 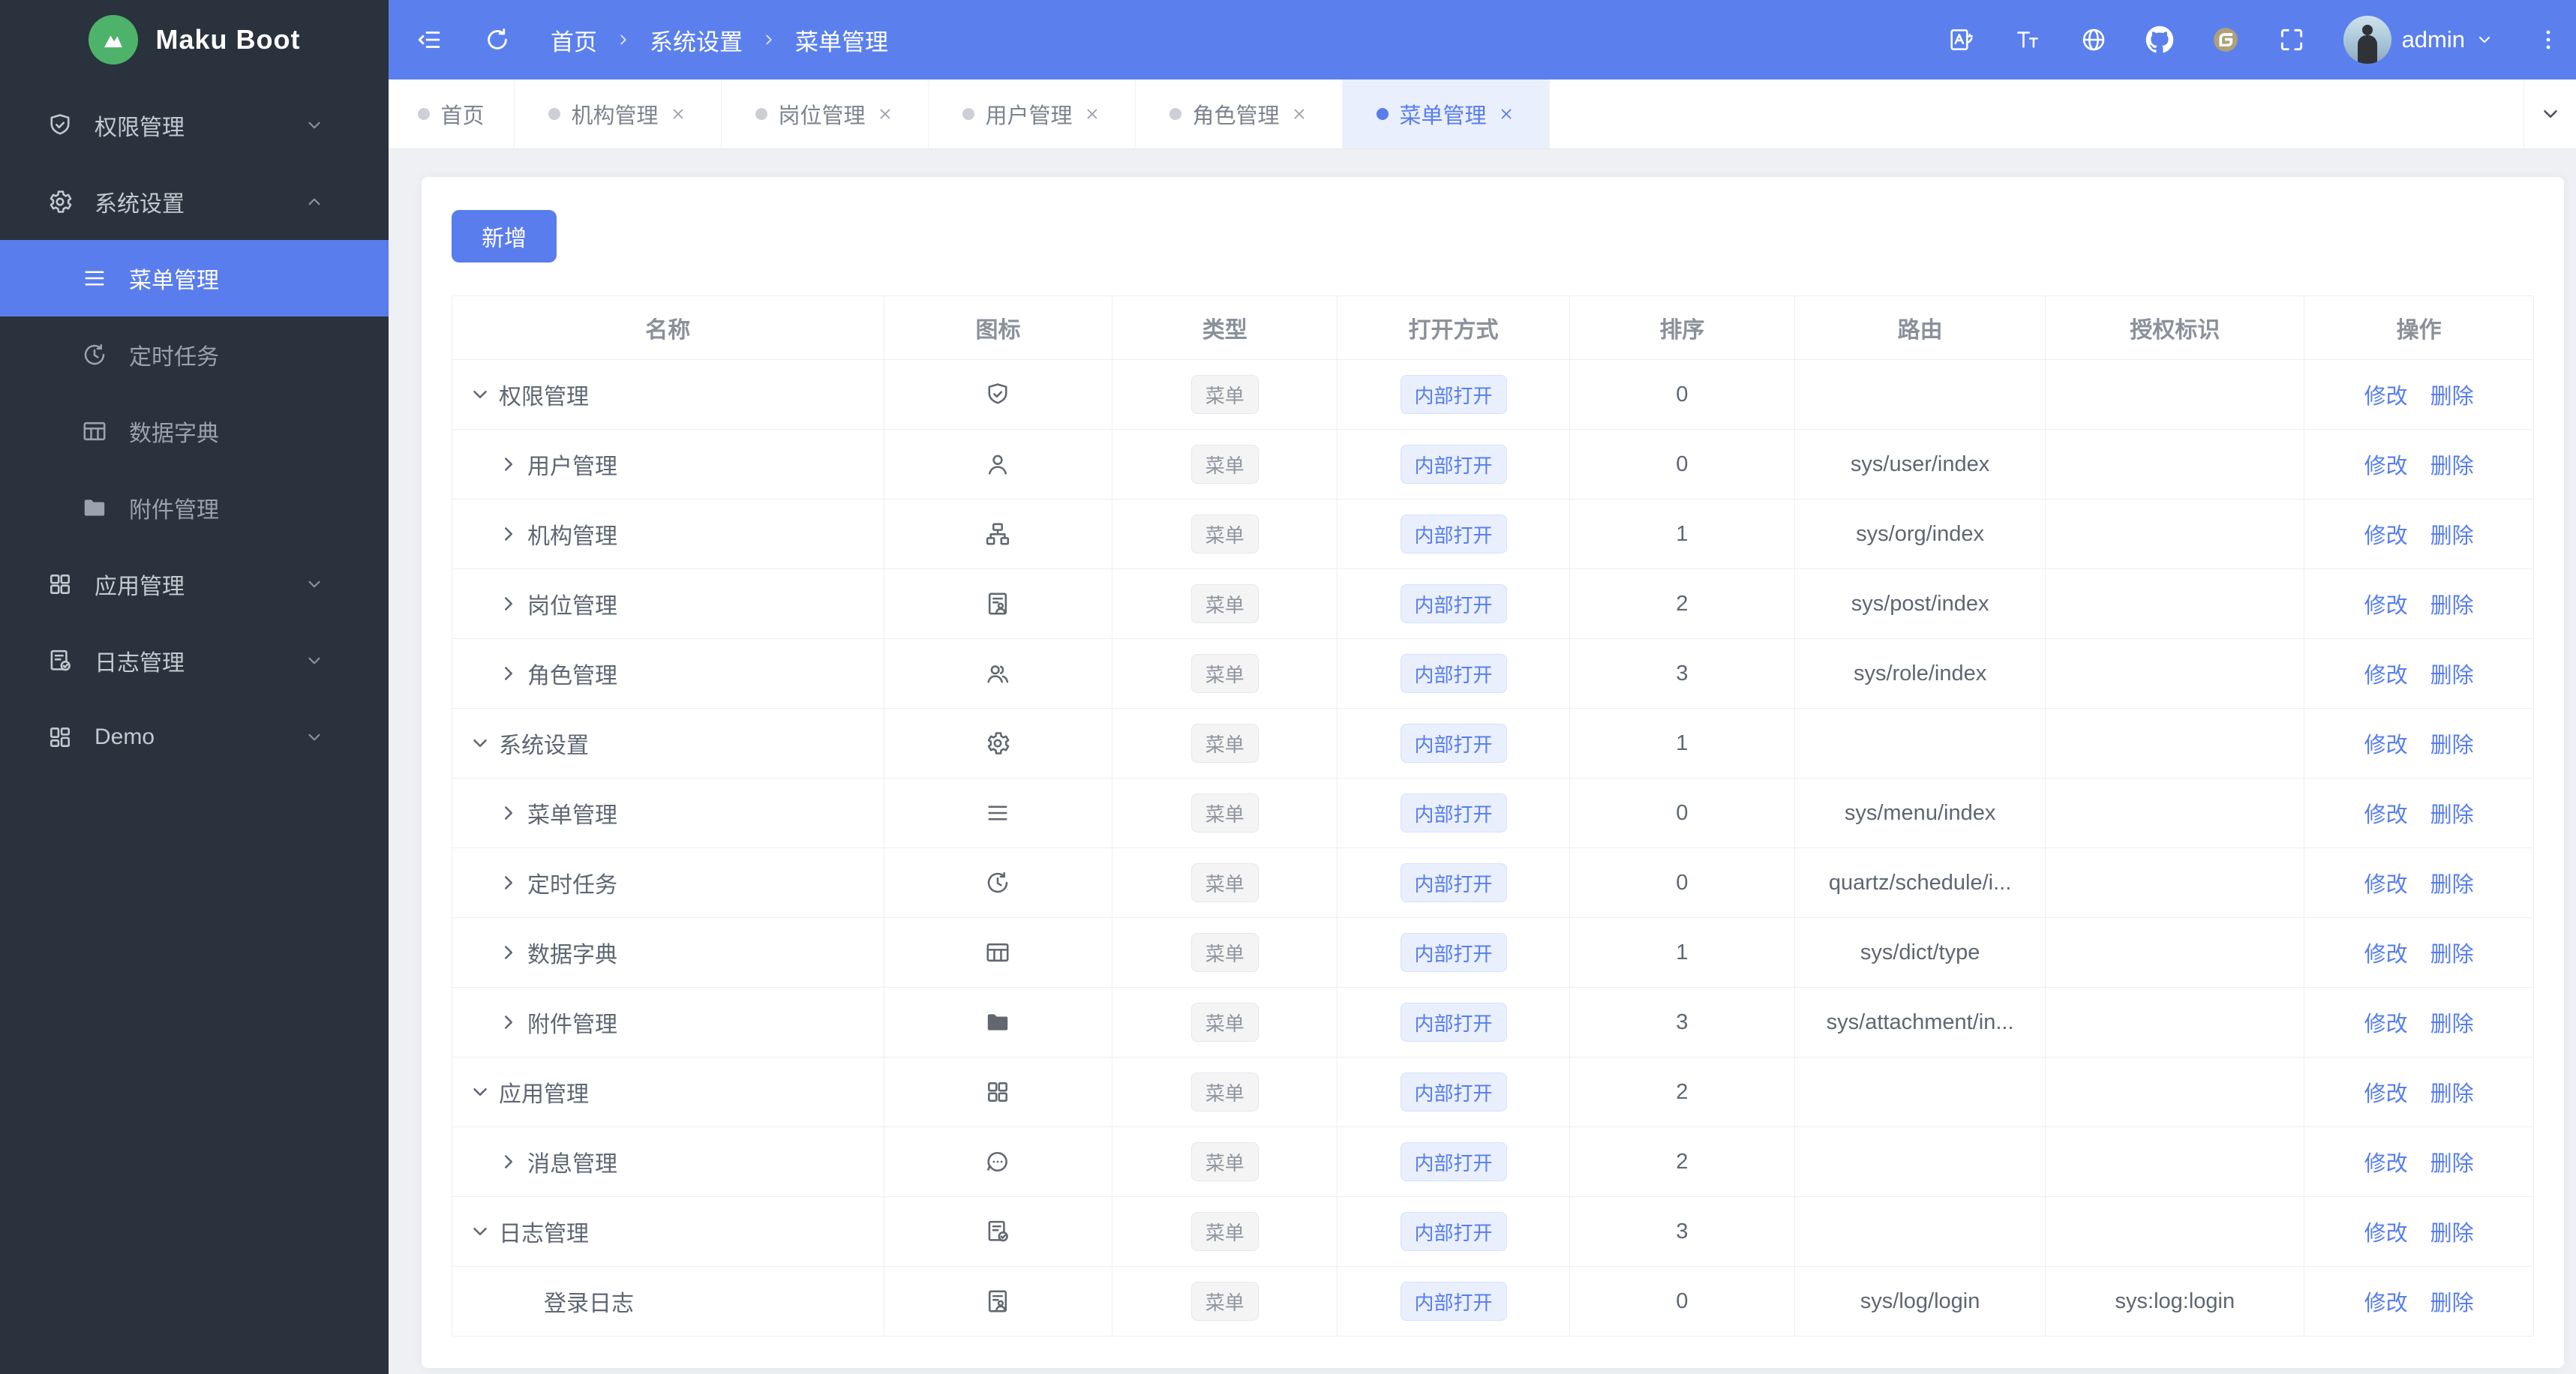 I want to click on github-icon, so click(x=2159, y=40).